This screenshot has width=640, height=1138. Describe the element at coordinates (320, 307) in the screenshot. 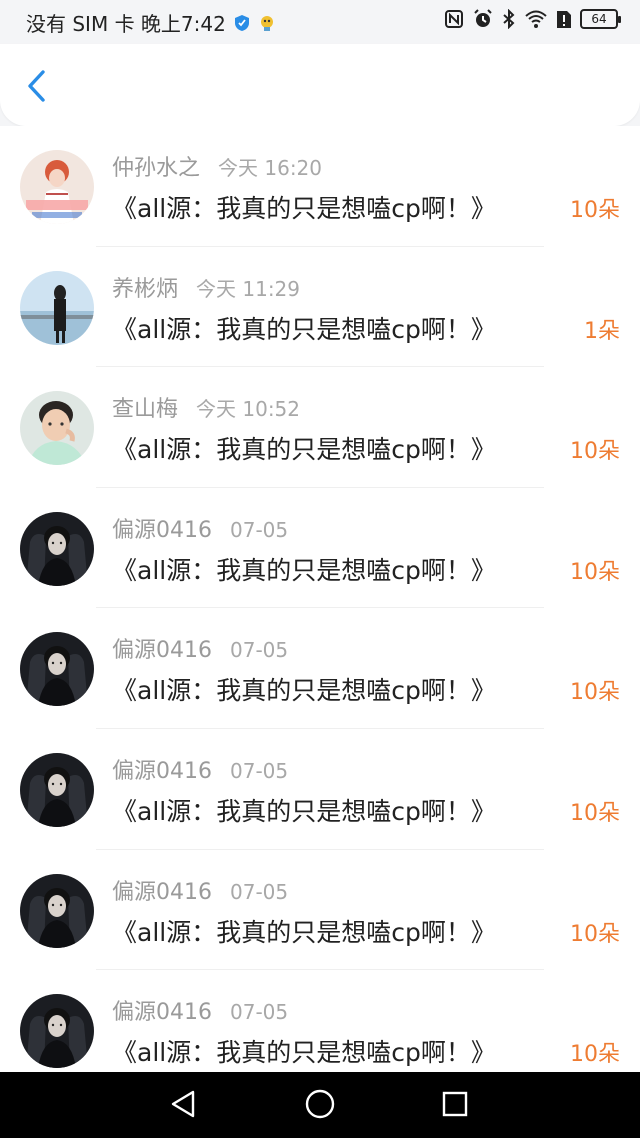

I see `list-item: 养彬炳 今天 11:29 《all源：我真的只是想嗑cp啊！》 1朵` at that location.